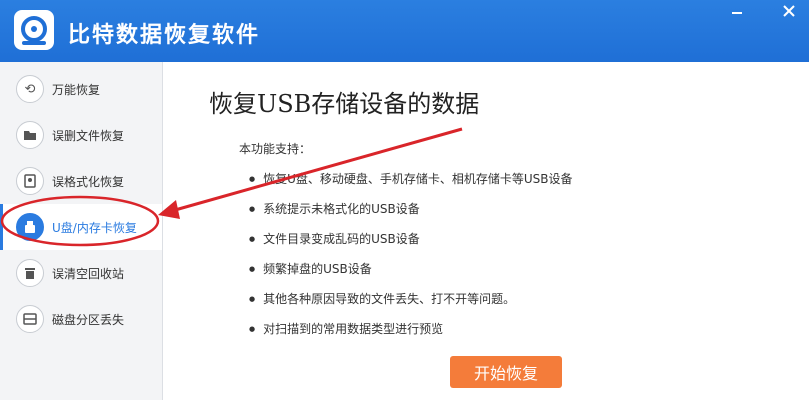 Image resolution: width=809 pixels, height=400 pixels. Describe the element at coordinates (94, 227) in the screenshot. I see `sidebar-item-label: U盘/内存卡恢复` at that location.